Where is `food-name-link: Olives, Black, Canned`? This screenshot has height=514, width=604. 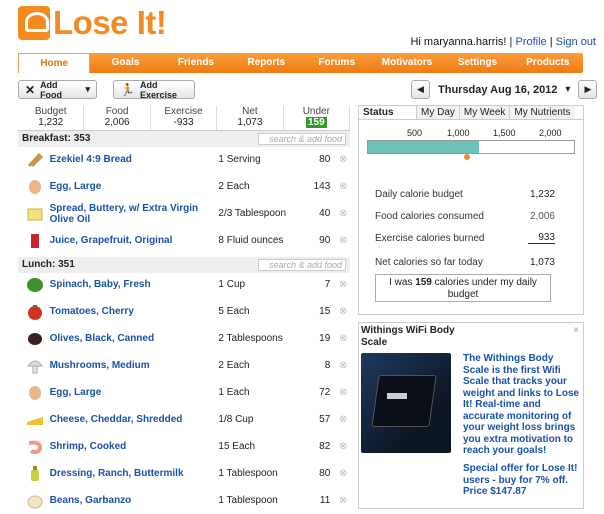 food-name-link: Olives, Black, Canned is located at coordinates (134, 338).